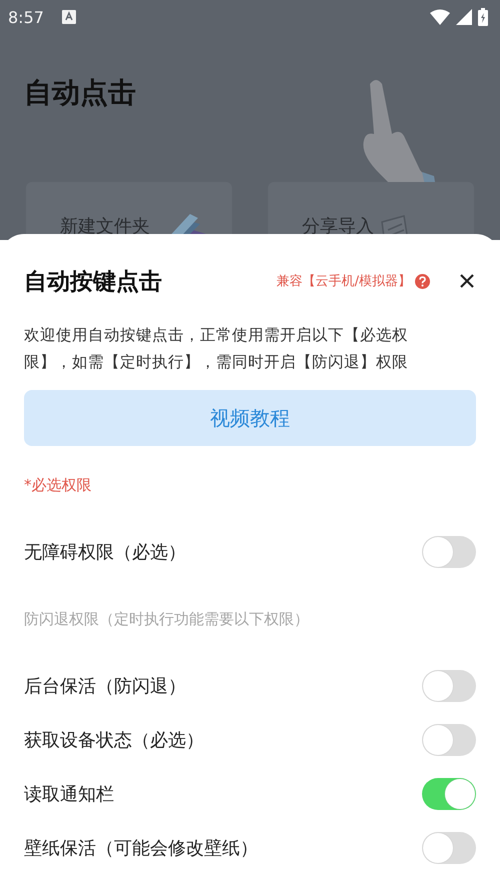 The image size is (500, 888). I want to click on notification-icon, so click(69, 17).